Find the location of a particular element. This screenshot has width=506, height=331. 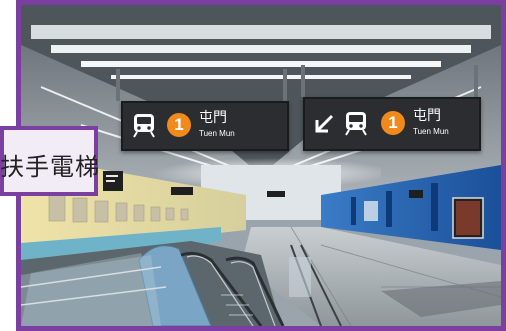

arrow-down-left-icon is located at coordinates (324, 123).